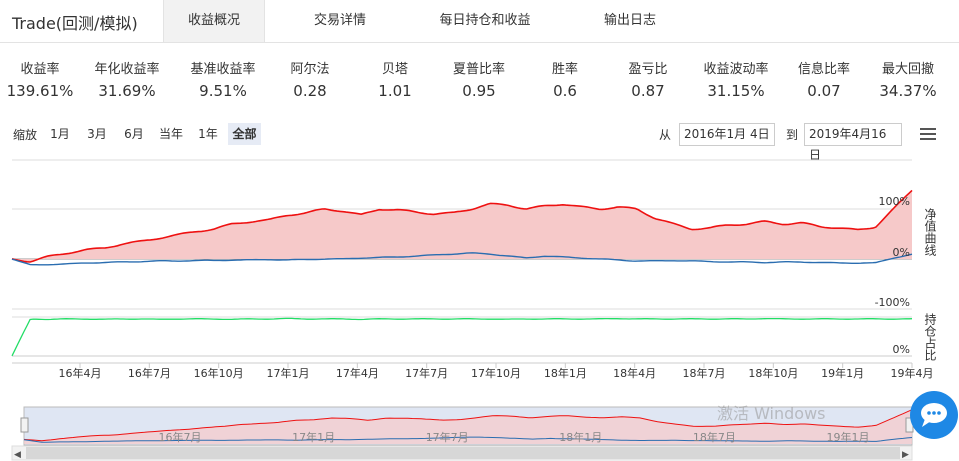  What do you see at coordinates (773, 373) in the screenshot?
I see `x-tick-label: 18年10月` at bounding box center [773, 373].